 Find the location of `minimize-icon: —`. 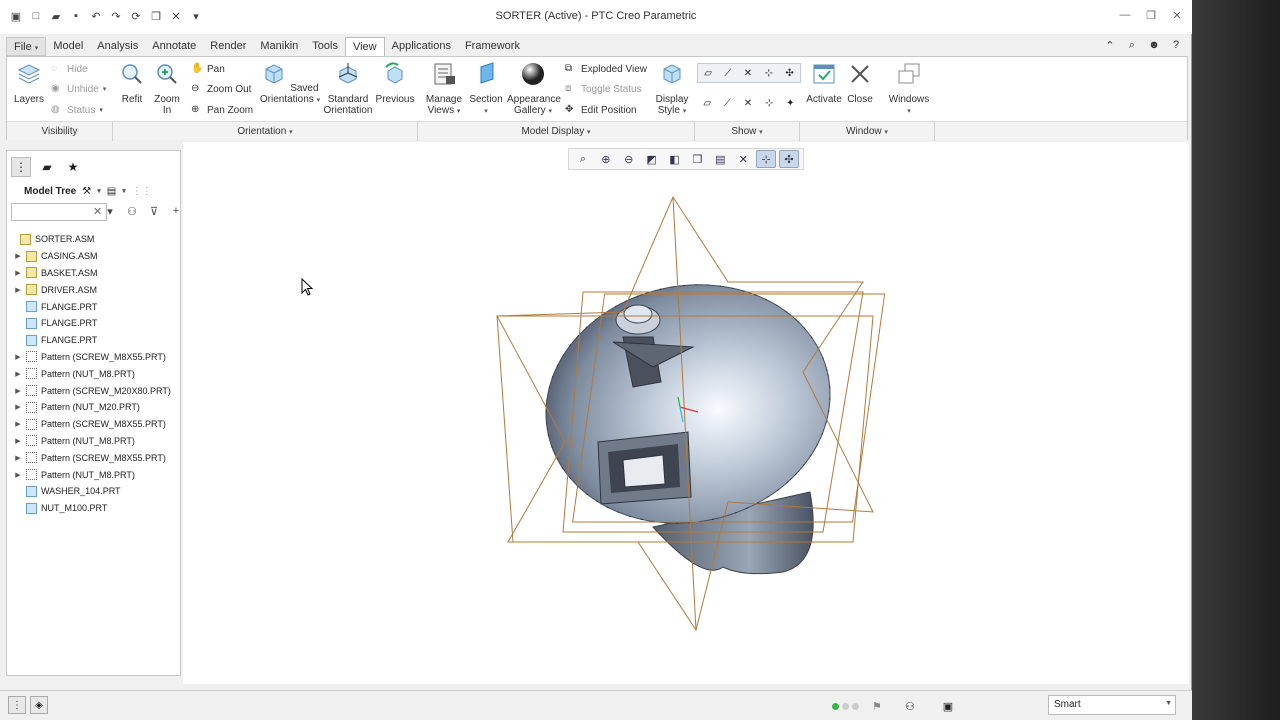

minimize-icon: — is located at coordinates (1125, 15).